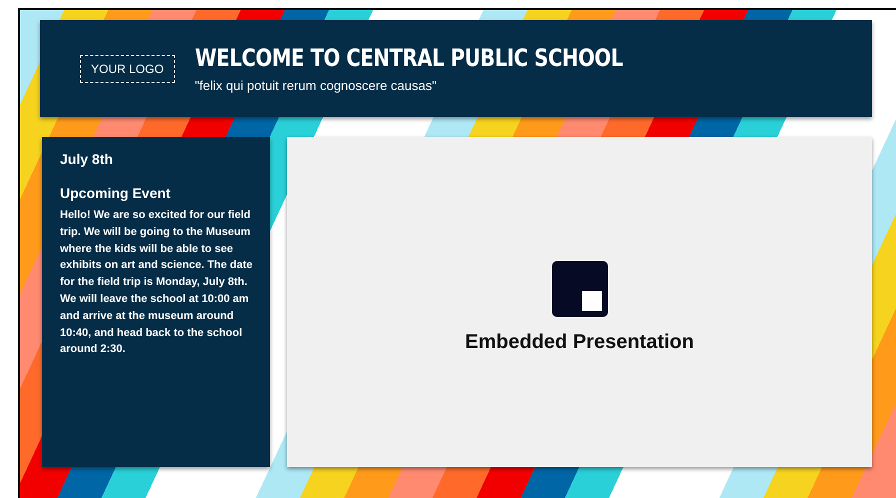 This screenshot has width=896, height=498. Describe the element at coordinates (408, 58) in the screenshot. I see `school-title: WELCOME TO CENTRAL PUBLIC SCHOOL` at that location.